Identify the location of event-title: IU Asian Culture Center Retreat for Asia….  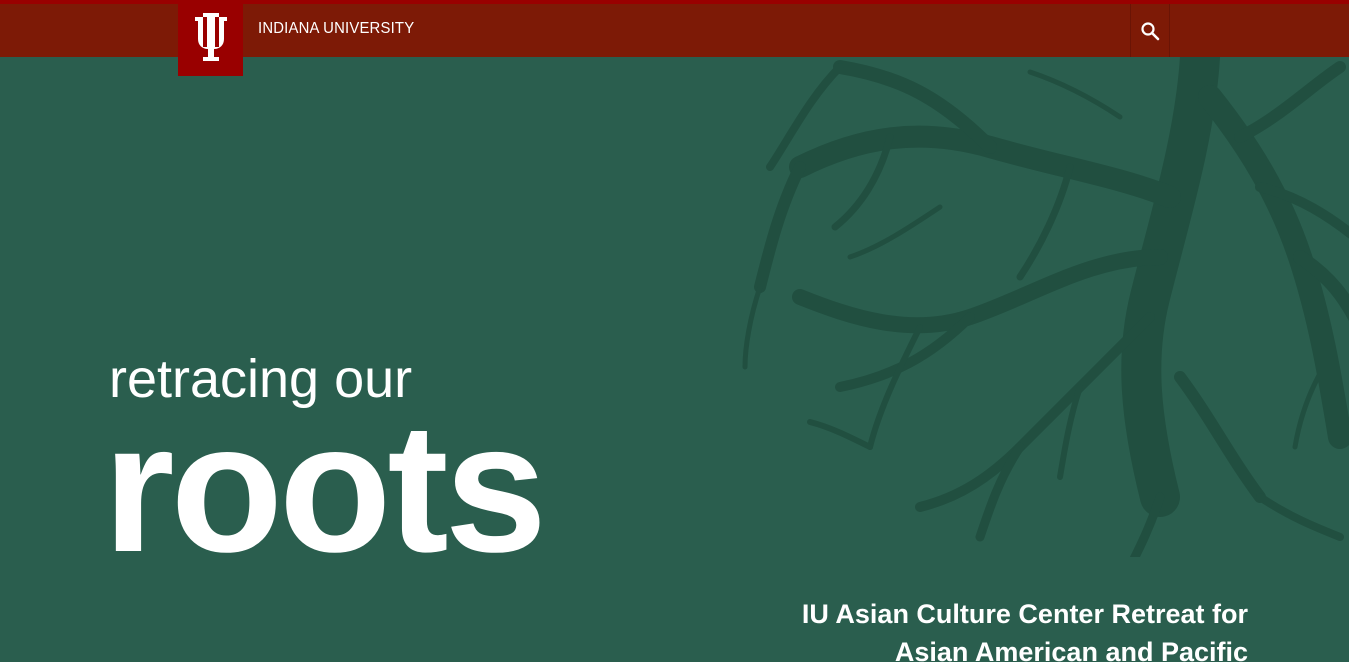
(1024, 630).